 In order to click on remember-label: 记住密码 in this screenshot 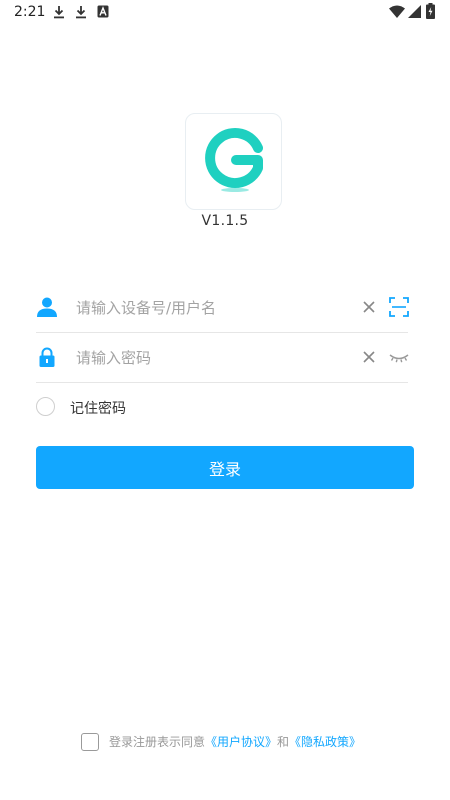, I will do `click(98, 409)`.